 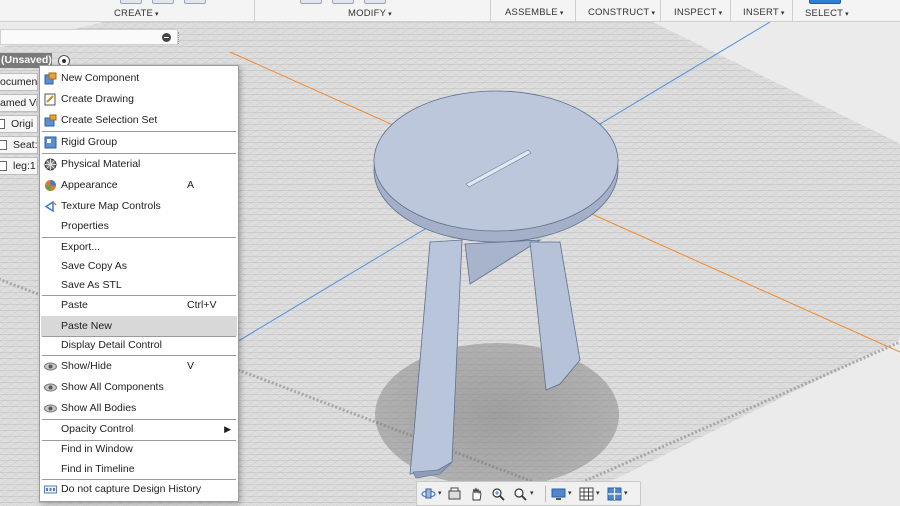 I want to click on viewports-button: ▾, so click(x=617, y=494).